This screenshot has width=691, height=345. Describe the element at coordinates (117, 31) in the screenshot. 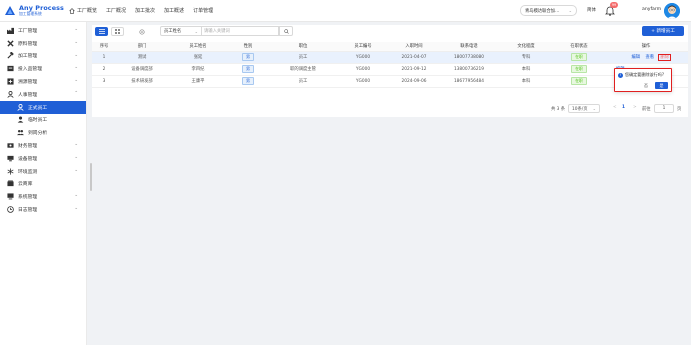

I see `grid-view-button` at that location.